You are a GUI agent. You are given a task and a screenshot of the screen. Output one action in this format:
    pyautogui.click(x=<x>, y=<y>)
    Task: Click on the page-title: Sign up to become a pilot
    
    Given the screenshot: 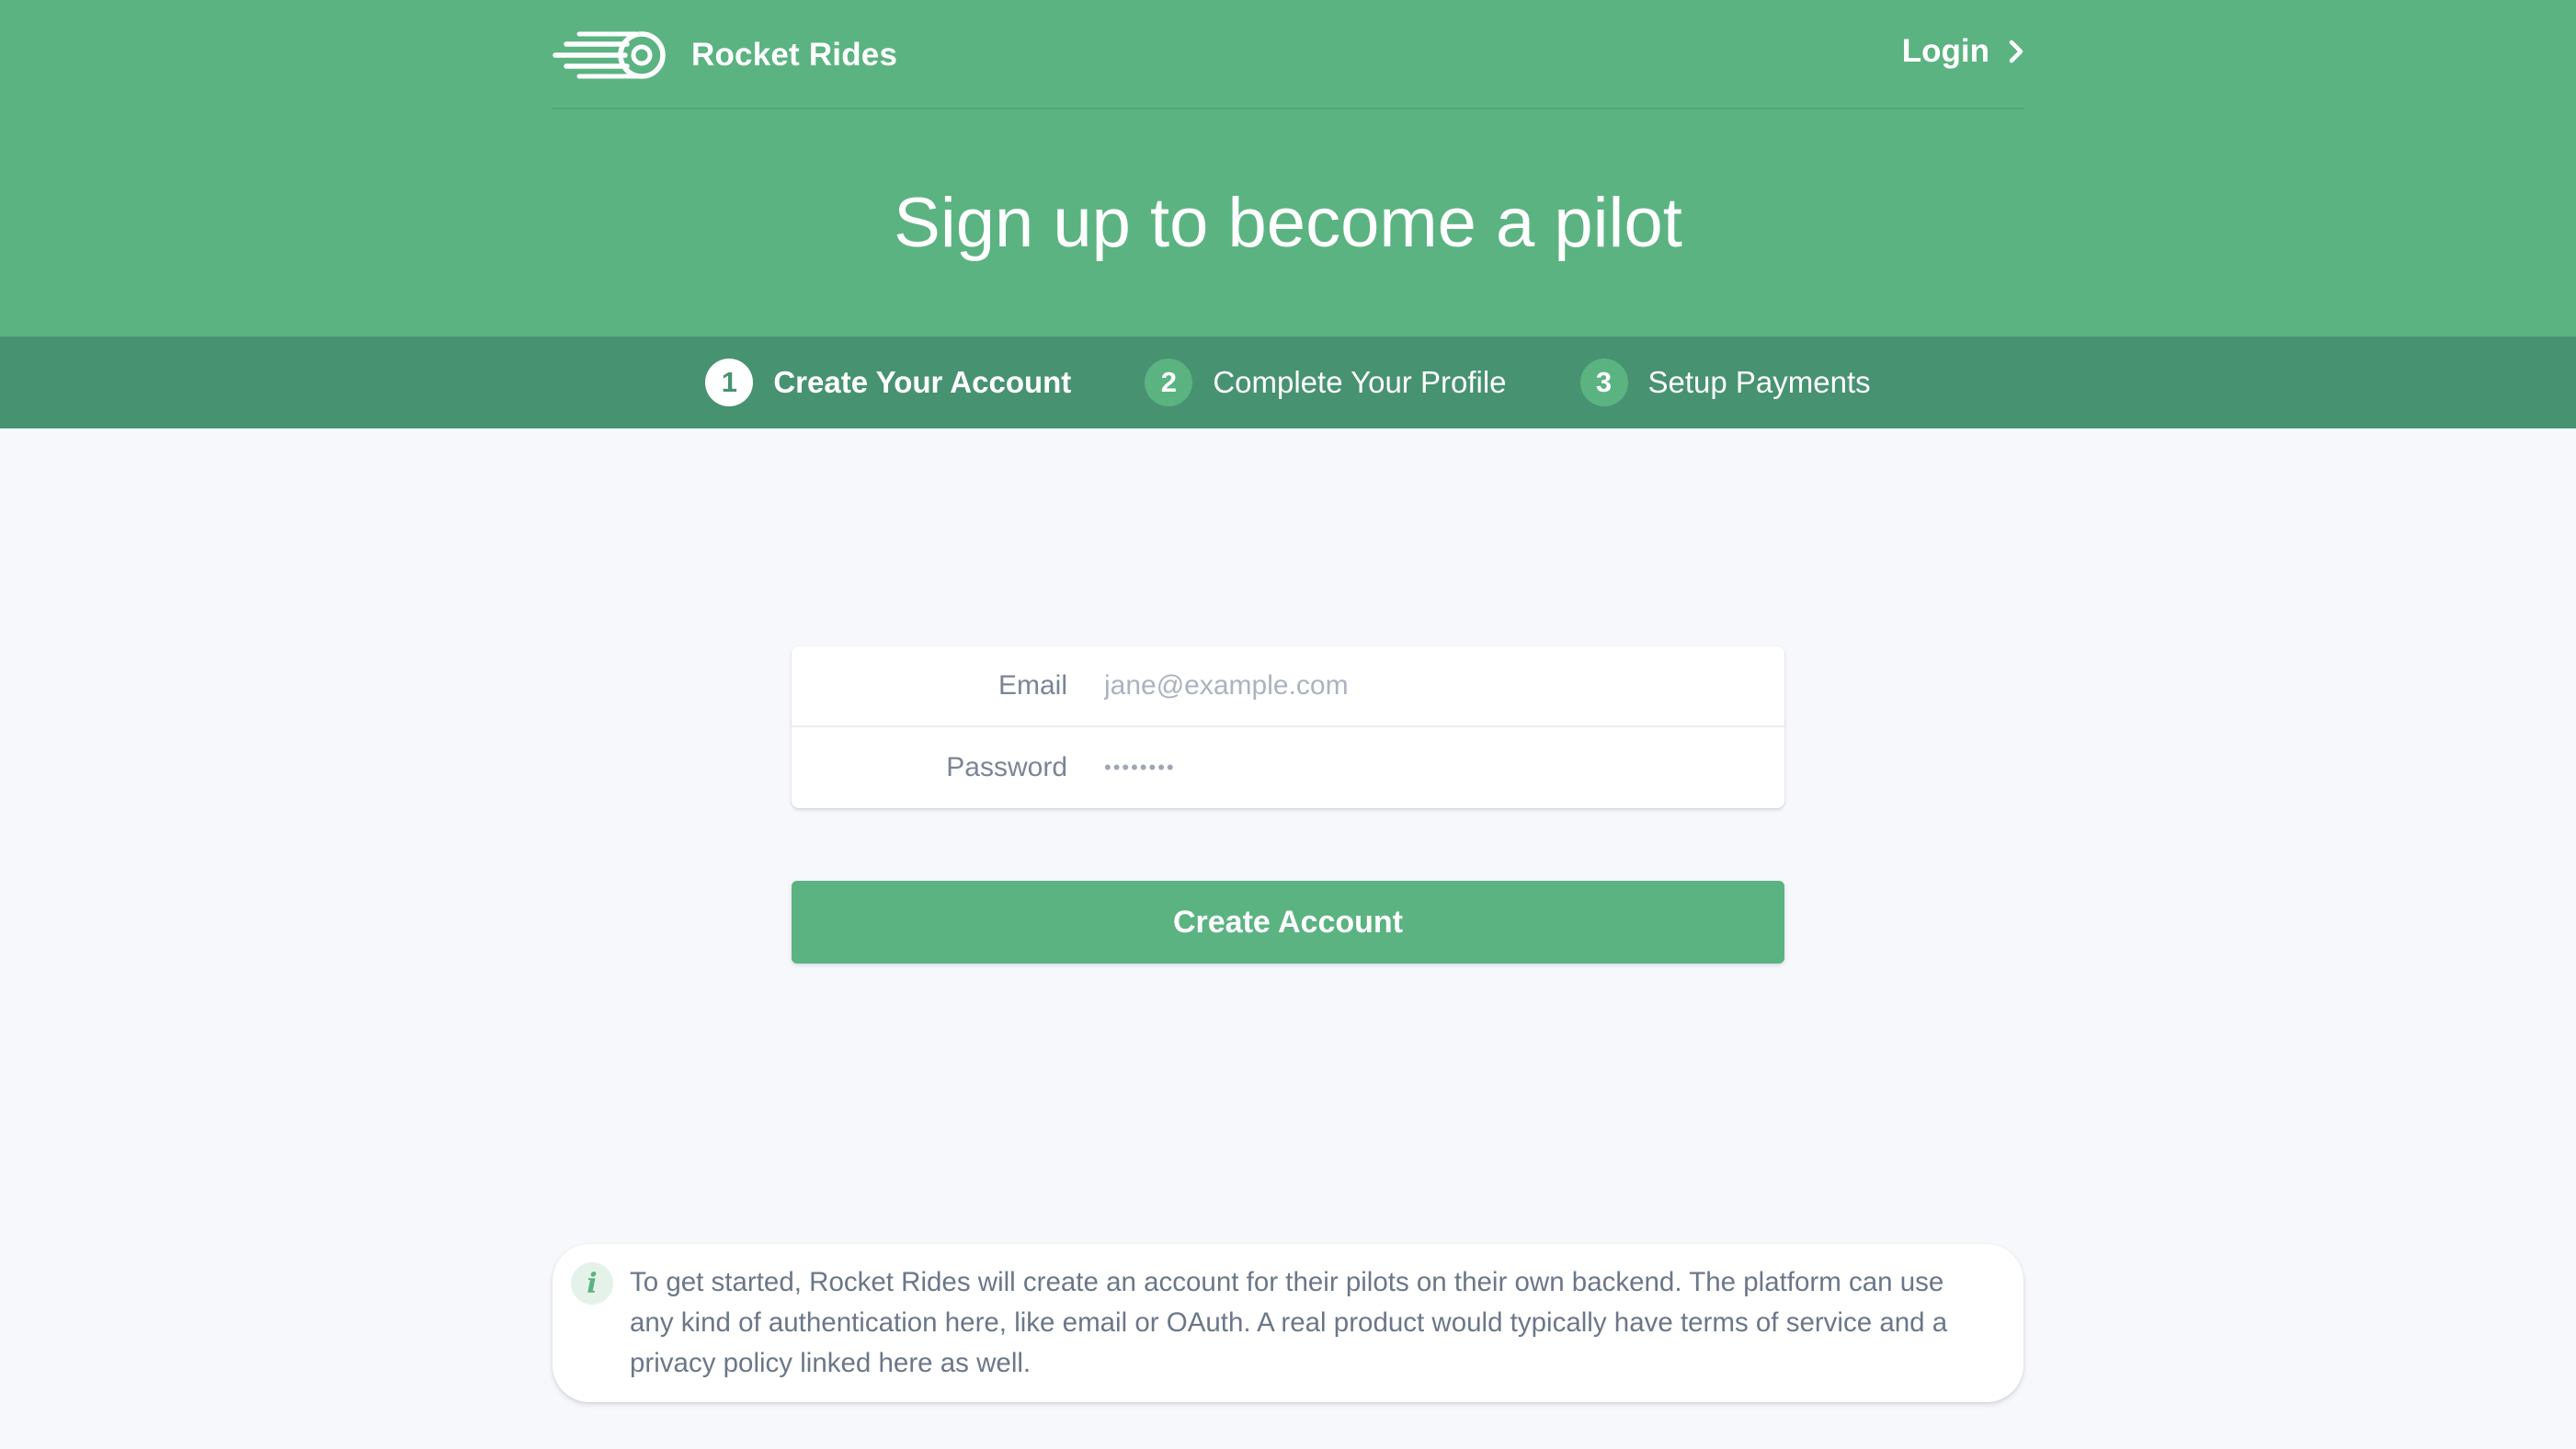 What is the action you would take?
    pyautogui.click(x=1288, y=223)
    